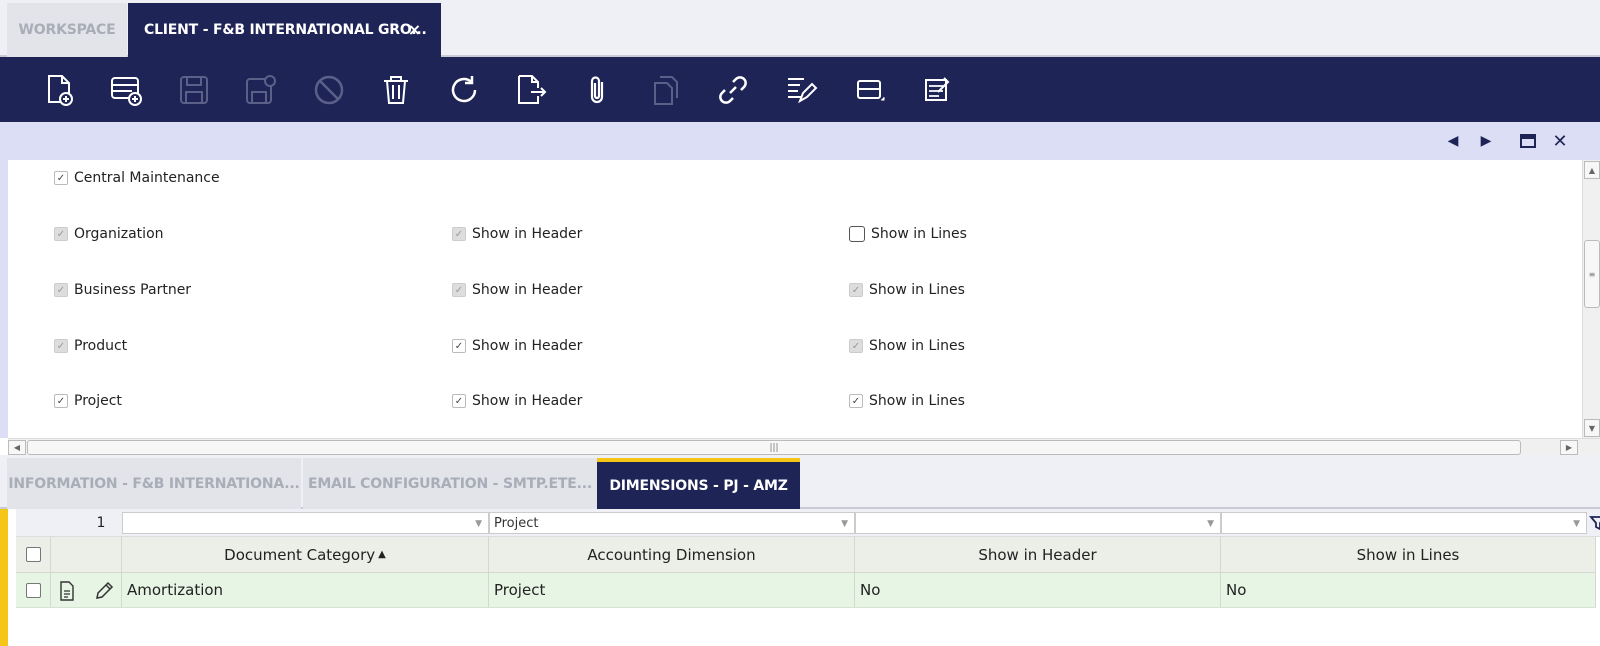  I want to click on product-label: Product, so click(101, 346).